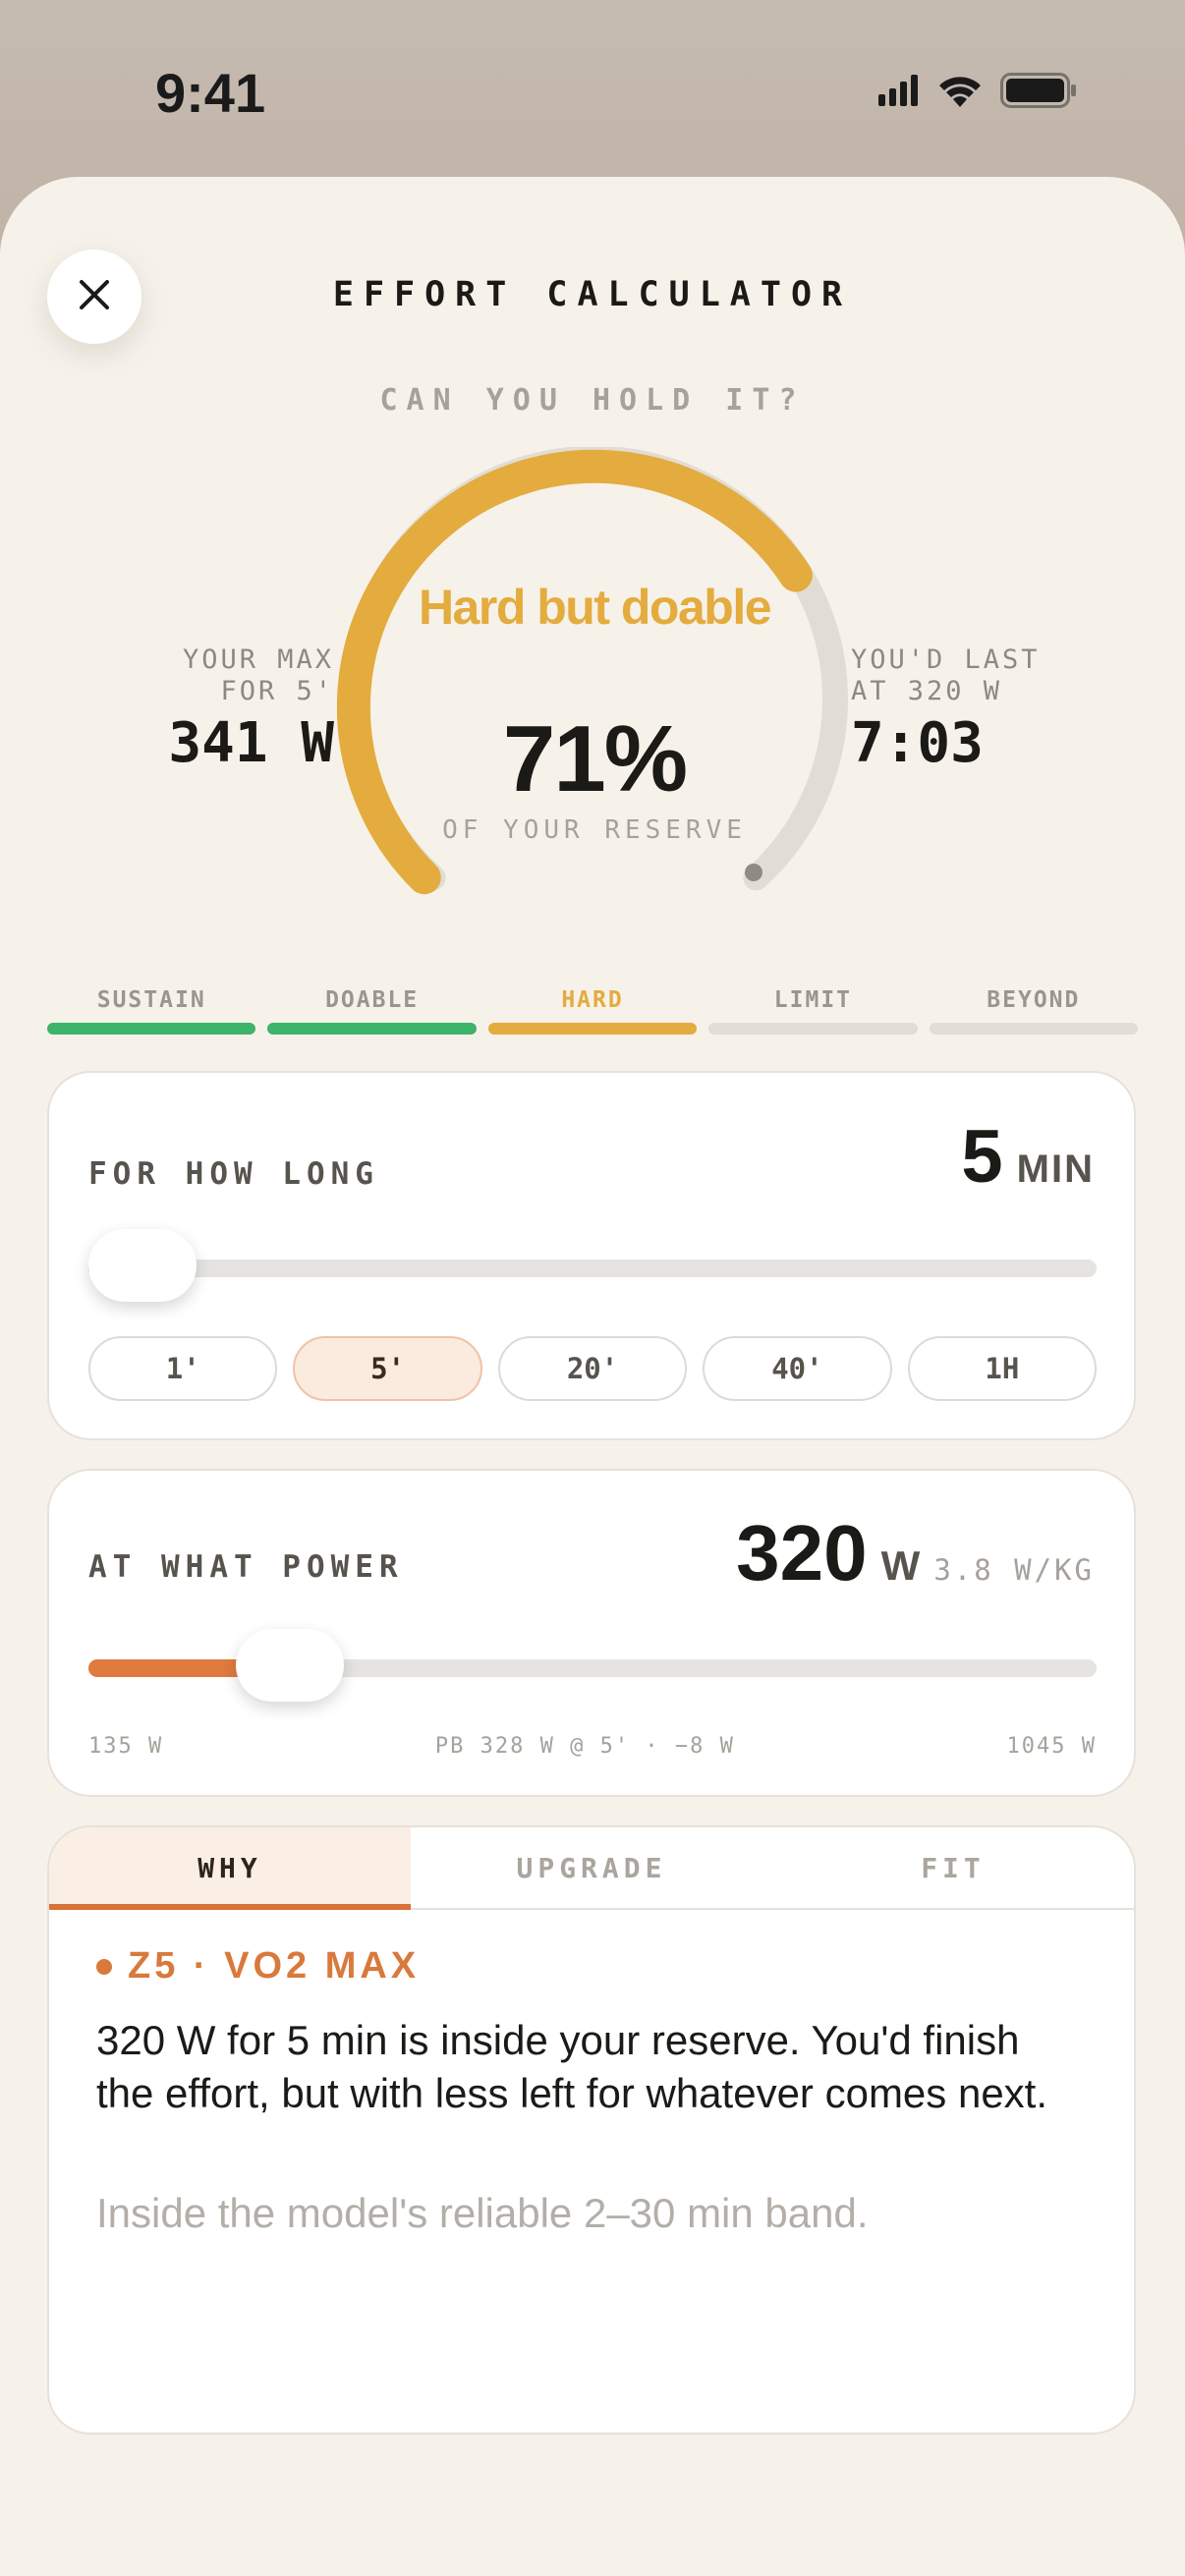 This screenshot has height=2576, width=1185. I want to click on zone-dot-icon, so click(104, 1966).